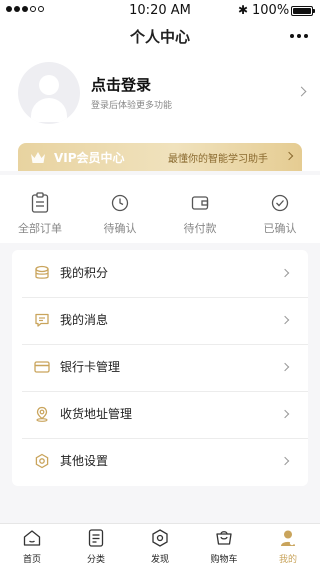 The image size is (320, 569). What do you see at coordinates (121, 84) in the screenshot?
I see `login-title: 点击登录` at bounding box center [121, 84].